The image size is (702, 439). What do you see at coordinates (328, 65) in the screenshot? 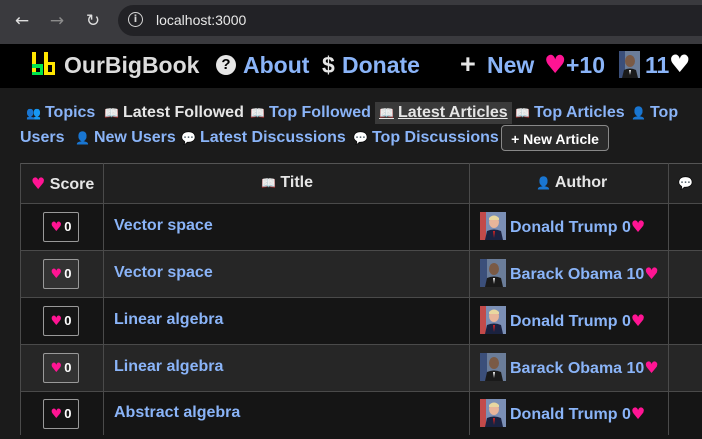
I see `dollar-icon: $` at bounding box center [328, 65].